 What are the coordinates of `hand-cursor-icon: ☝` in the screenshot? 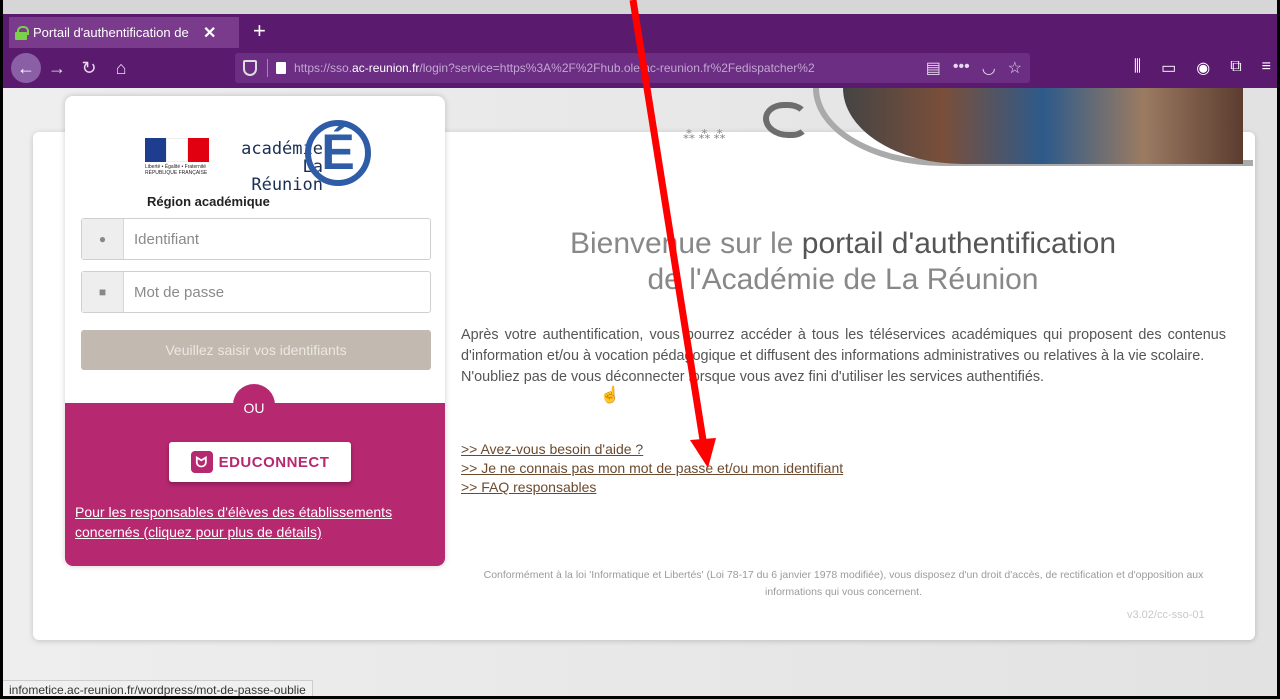 It's located at (610, 395).